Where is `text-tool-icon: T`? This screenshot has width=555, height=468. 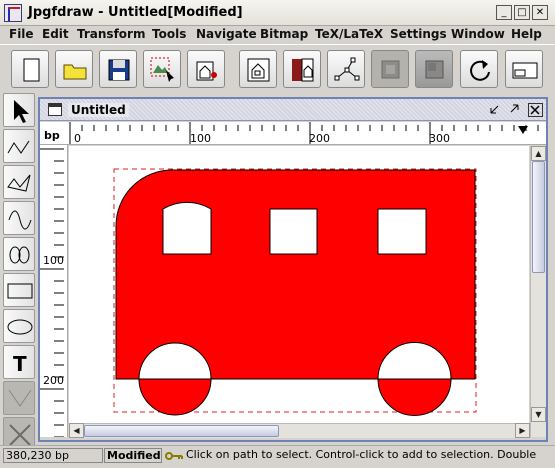 text-tool-icon: T is located at coordinates (20, 364).